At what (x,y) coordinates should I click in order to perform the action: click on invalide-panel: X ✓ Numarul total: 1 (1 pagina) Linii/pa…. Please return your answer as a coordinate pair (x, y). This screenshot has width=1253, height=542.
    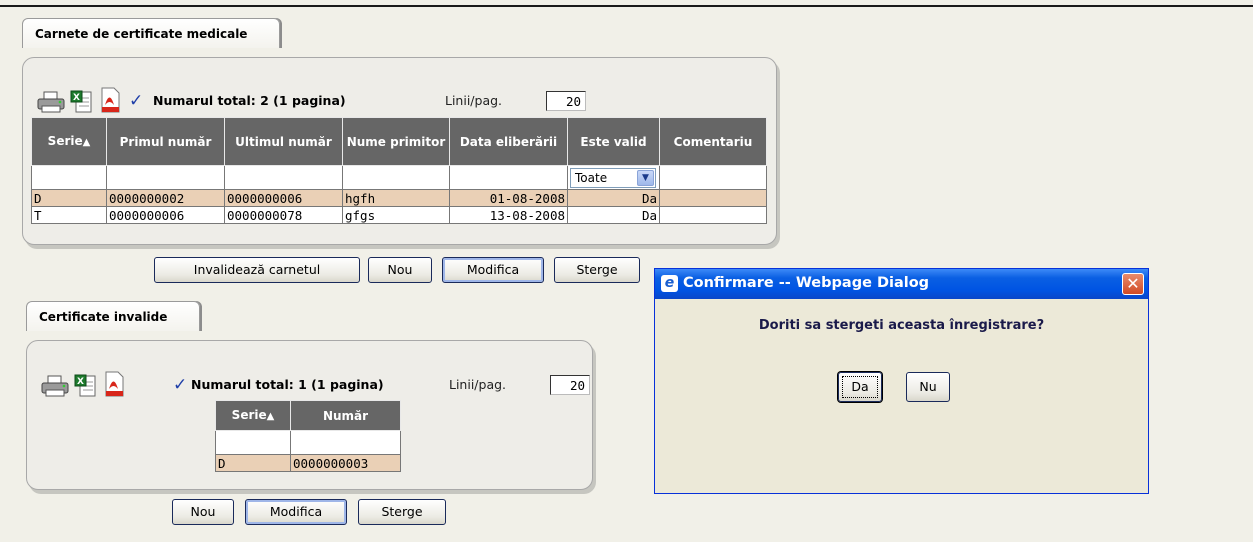
    Looking at the image, I should click on (309, 415).